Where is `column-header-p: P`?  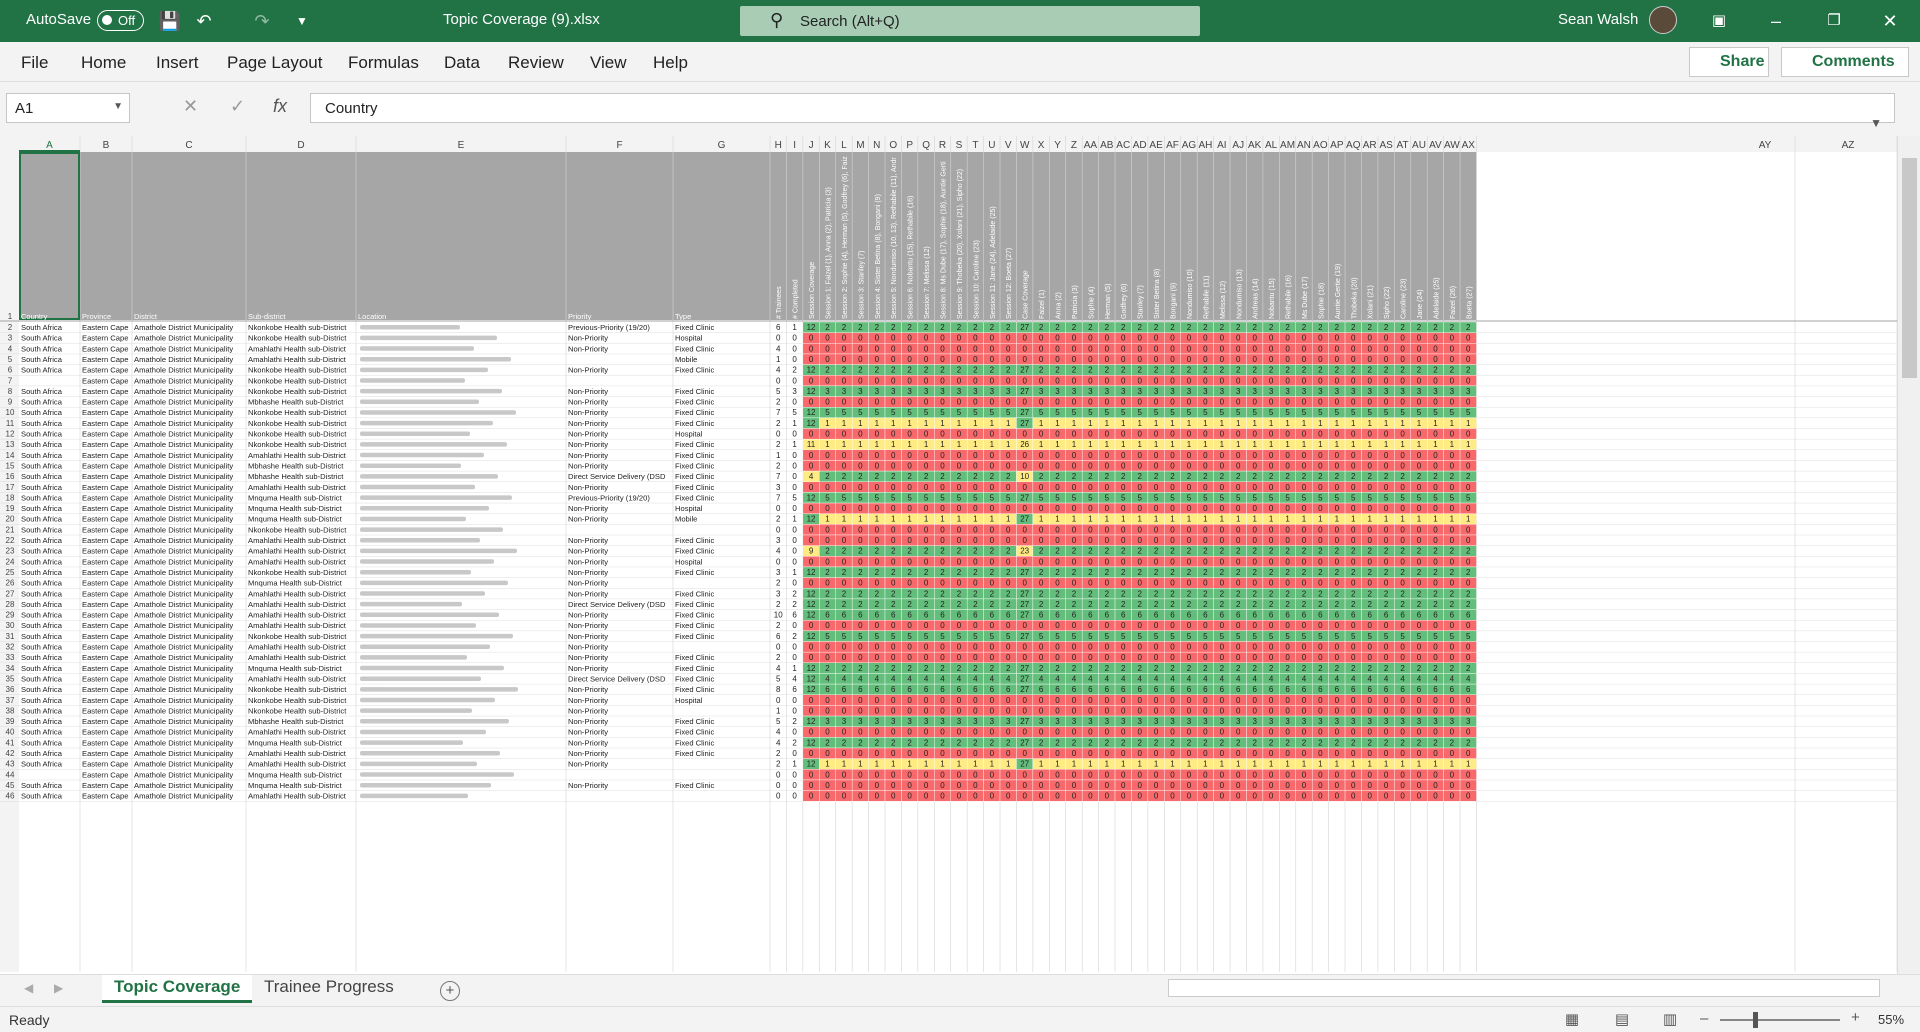
column-header-p: P is located at coordinates (909, 145).